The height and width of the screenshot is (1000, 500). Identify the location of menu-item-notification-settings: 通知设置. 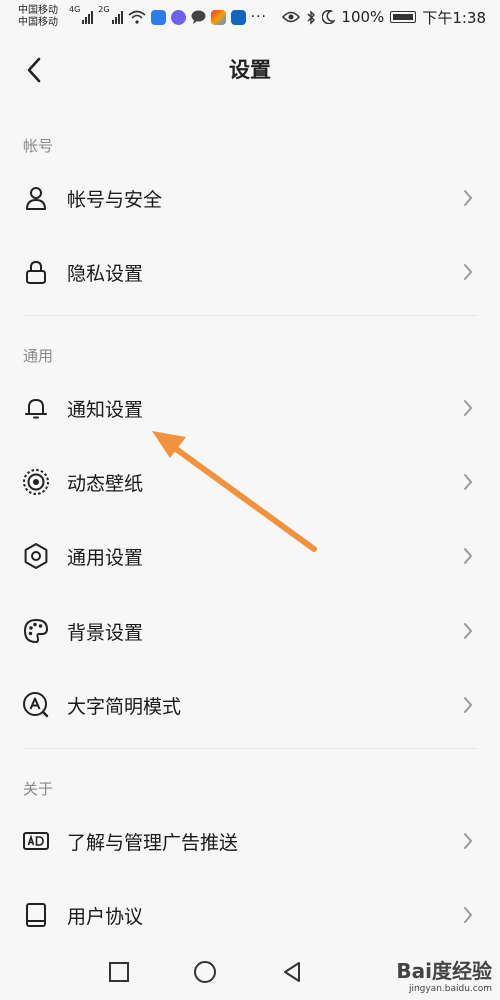
(250, 408).